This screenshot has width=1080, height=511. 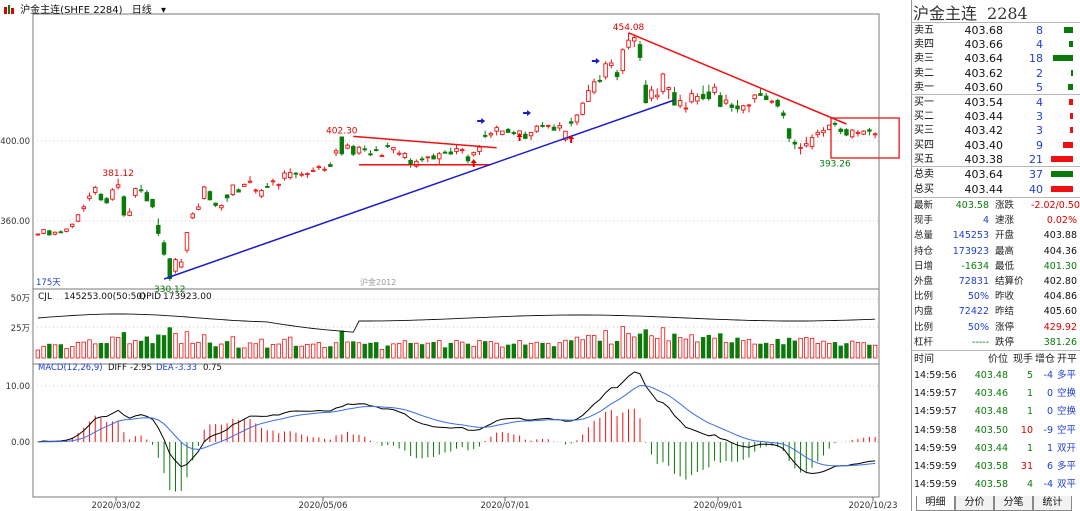 I want to click on dea-value: -3.33, so click(x=186, y=368).